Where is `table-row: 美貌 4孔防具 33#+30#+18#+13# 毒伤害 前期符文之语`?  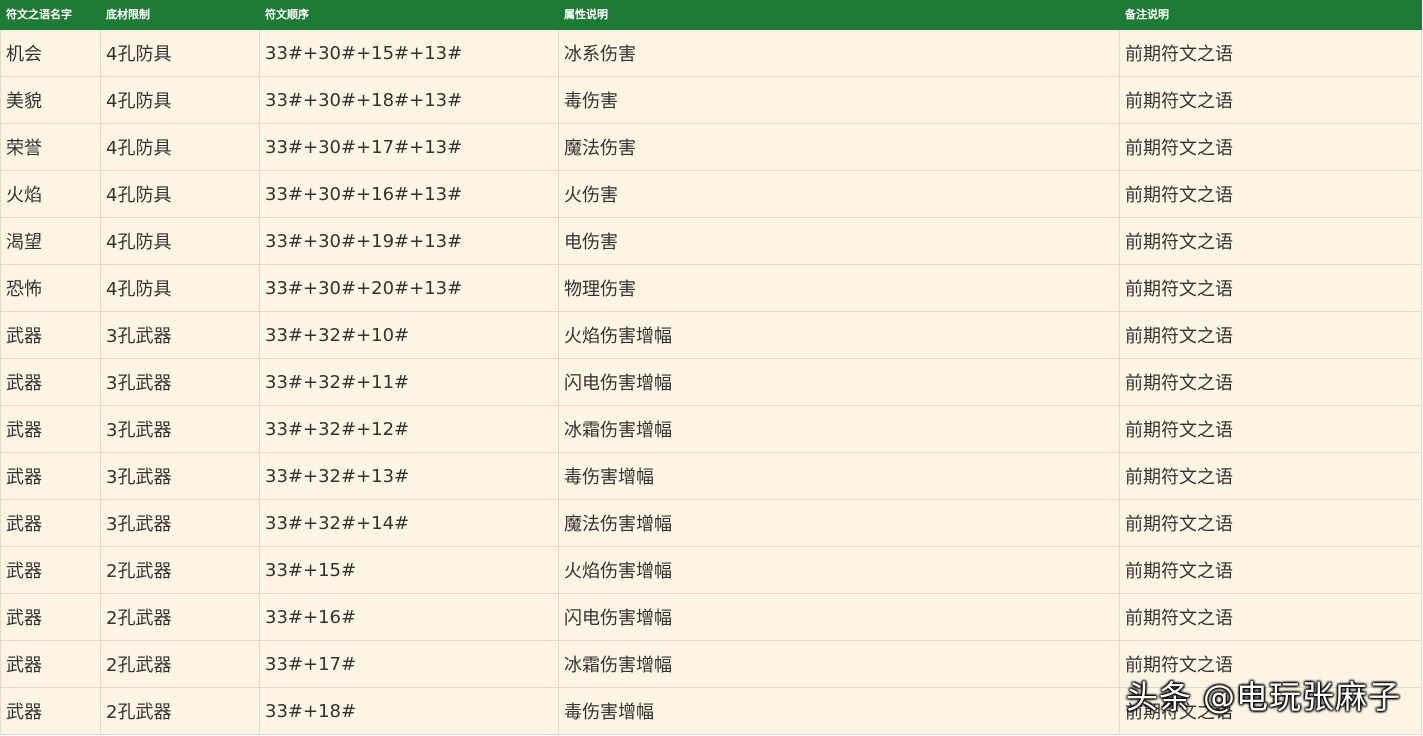 table-row: 美貌 4孔防具 33#+30#+18#+13# 毒伤害 前期符文之语 is located at coordinates (711, 100).